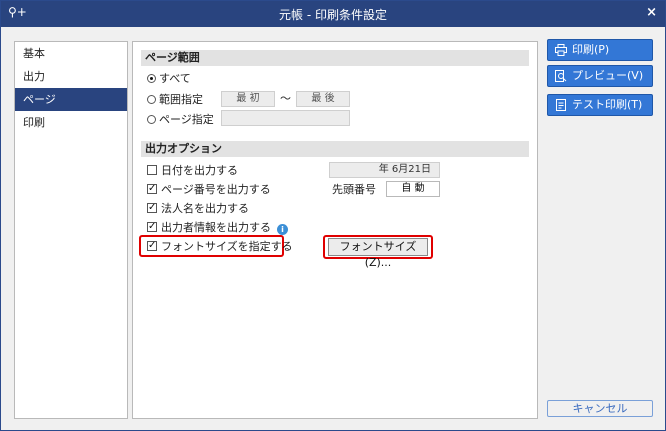 The height and width of the screenshot is (431, 666). What do you see at coordinates (561, 76) in the screenshot?
I see `preview-icon` at bounding box center [561, 76].